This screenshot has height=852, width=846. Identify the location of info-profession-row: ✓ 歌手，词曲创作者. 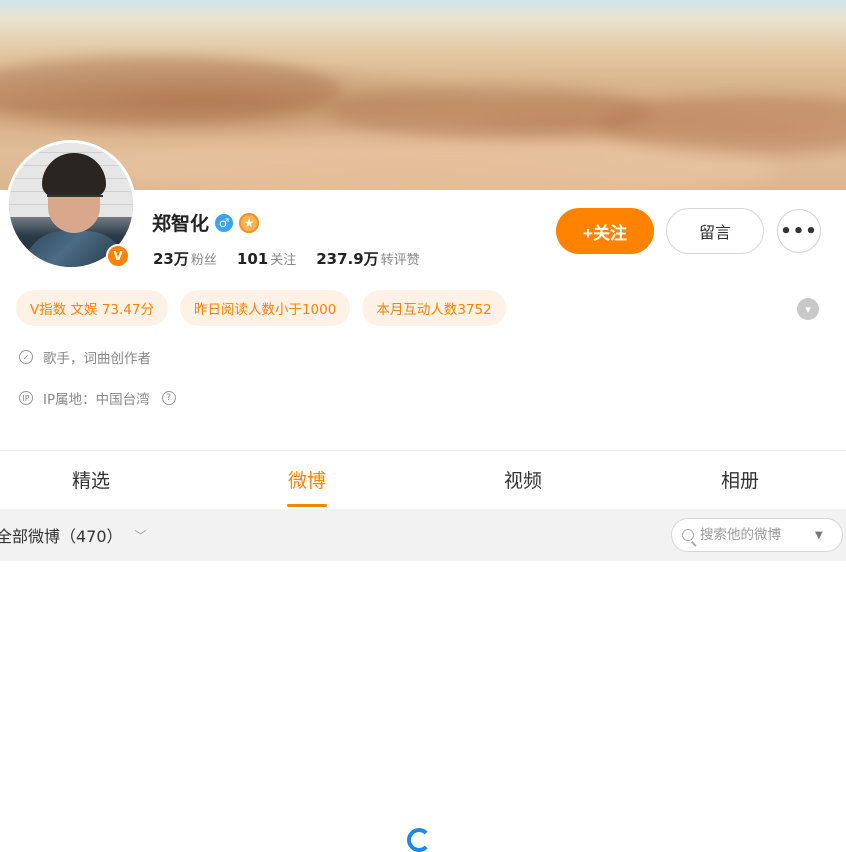
(85, 357).